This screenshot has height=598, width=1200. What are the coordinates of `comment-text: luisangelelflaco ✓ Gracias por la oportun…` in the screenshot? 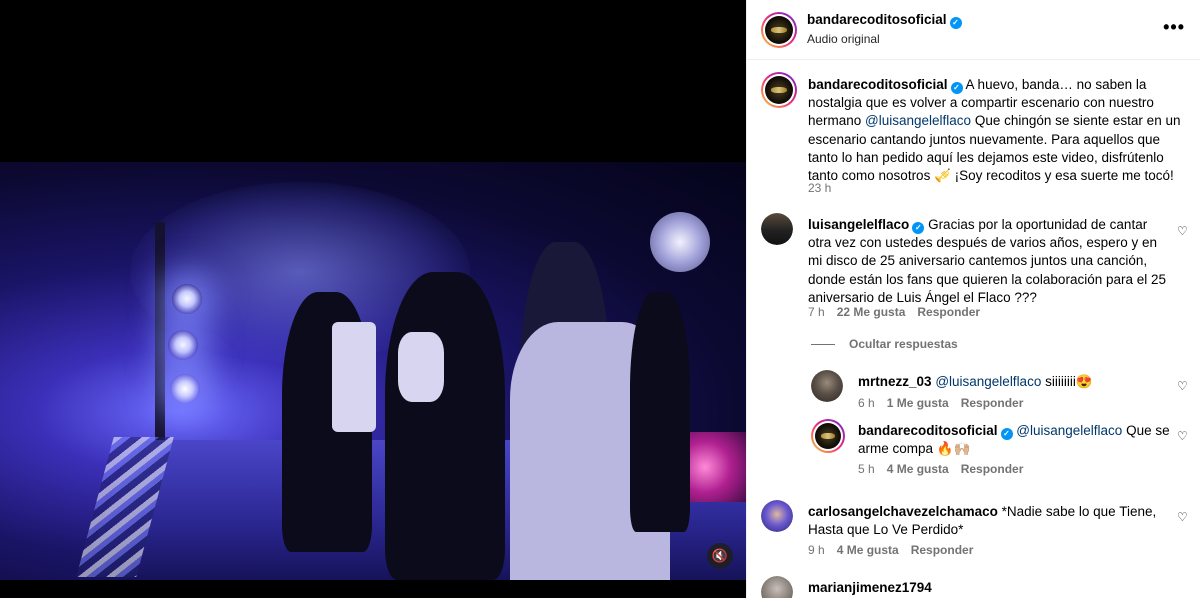 It's located at (987, 261).